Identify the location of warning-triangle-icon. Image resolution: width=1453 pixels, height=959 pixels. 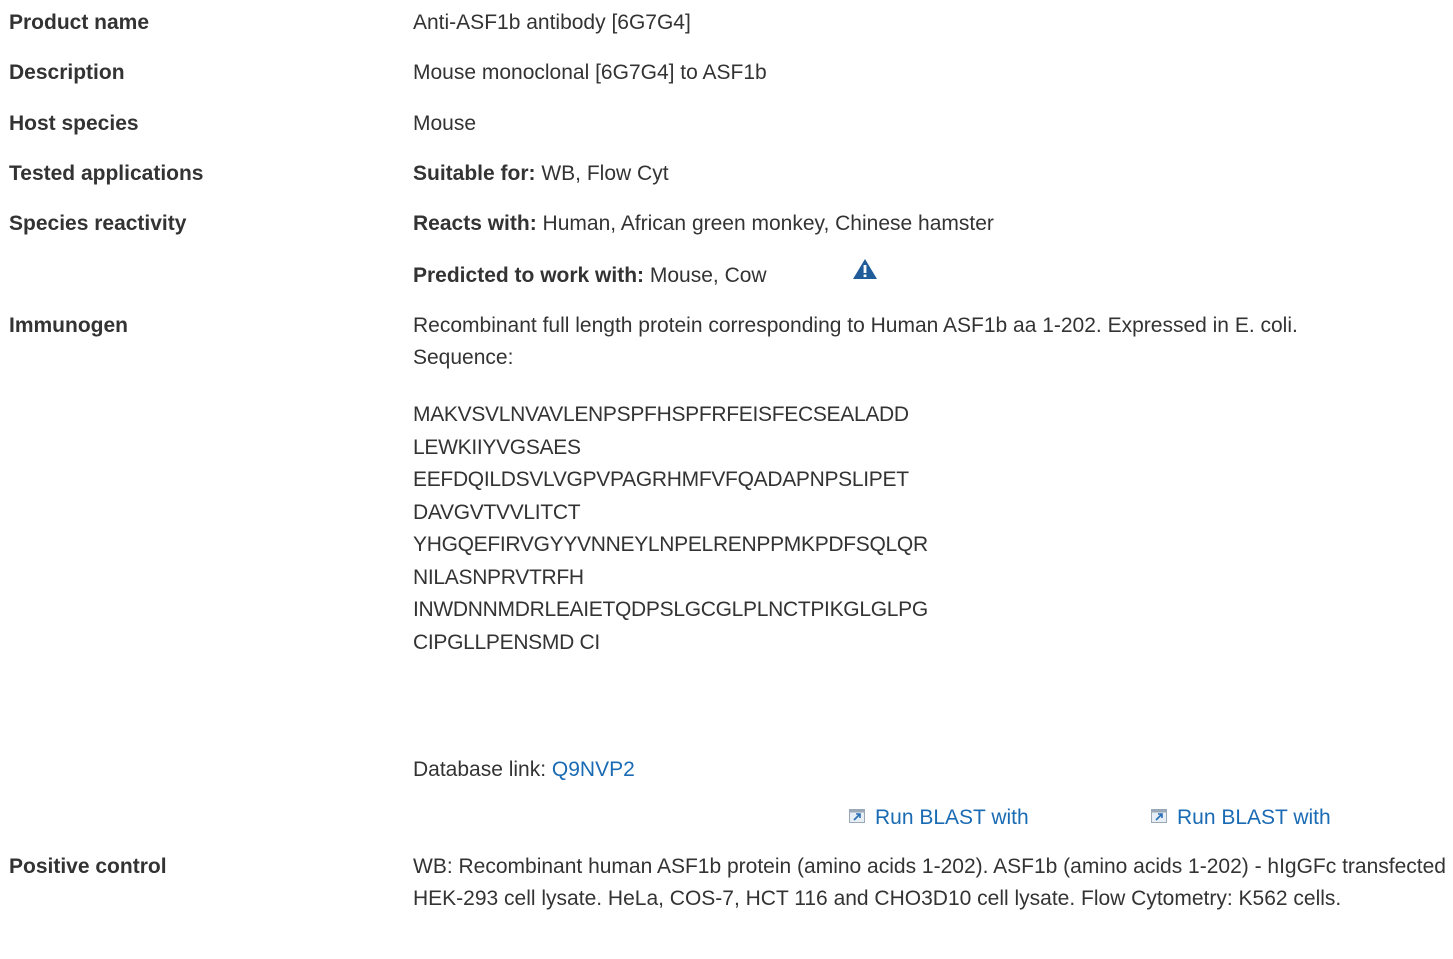
(865, 269).